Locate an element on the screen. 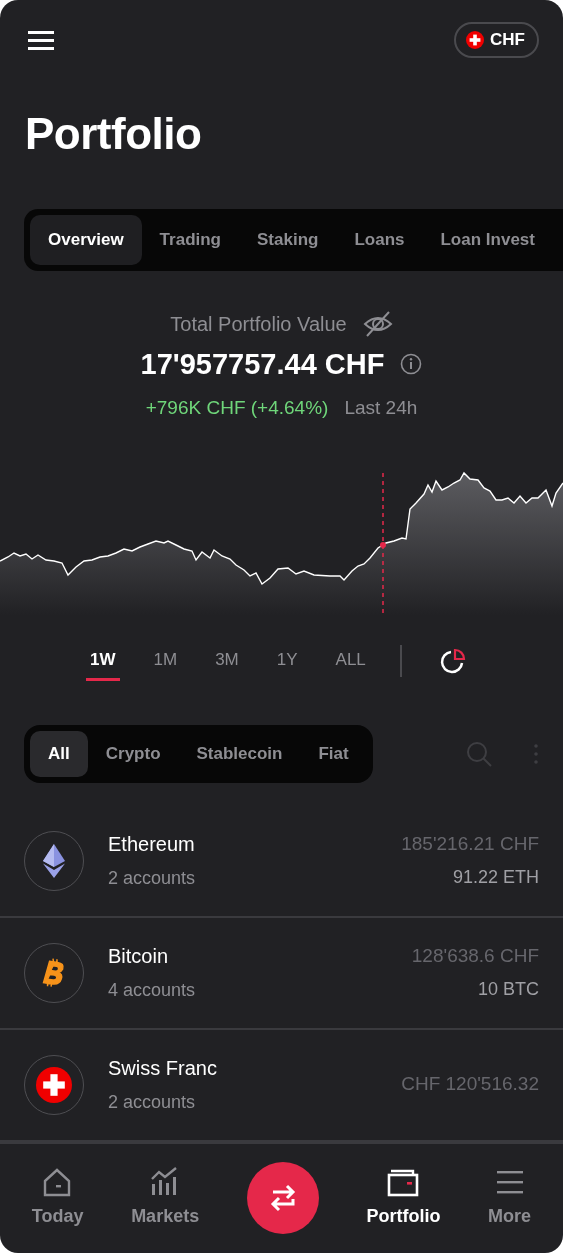 The width and height of the screenshot is (563, 1253). filter-tab: Fiat is located at coordinates (333, 754).